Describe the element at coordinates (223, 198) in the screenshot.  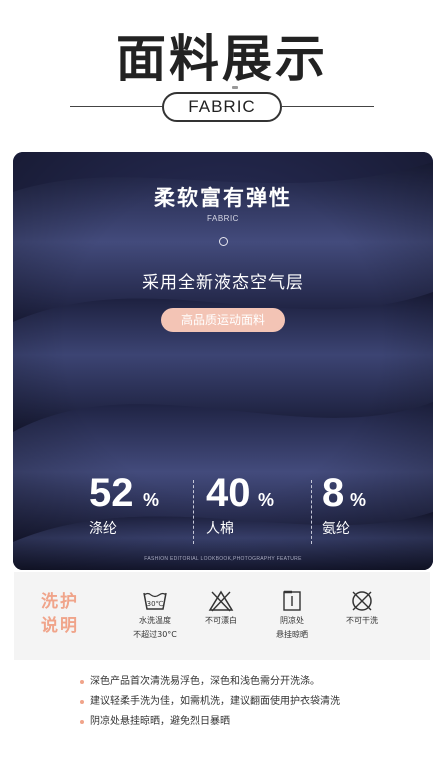
I see `feature-title: 柔软富有弹性` at that location.